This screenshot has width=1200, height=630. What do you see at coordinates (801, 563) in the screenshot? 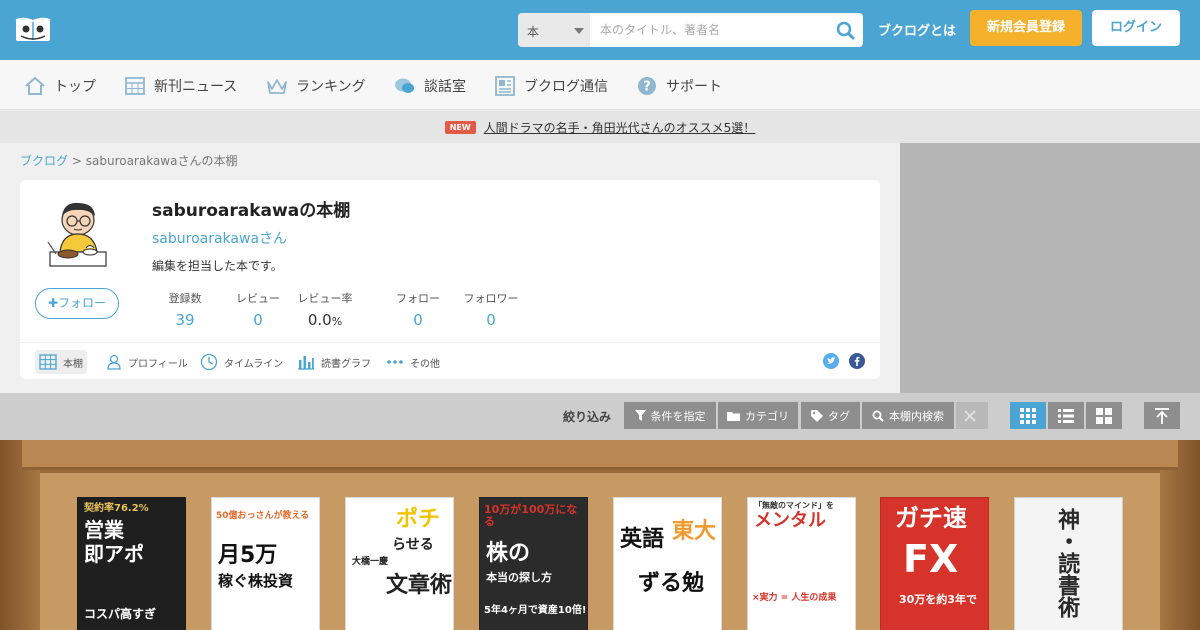
I see `book-cover: 「無敵のマインド」を メンタル ×実力 = 人生の成果` at bounding box center [801, 563].